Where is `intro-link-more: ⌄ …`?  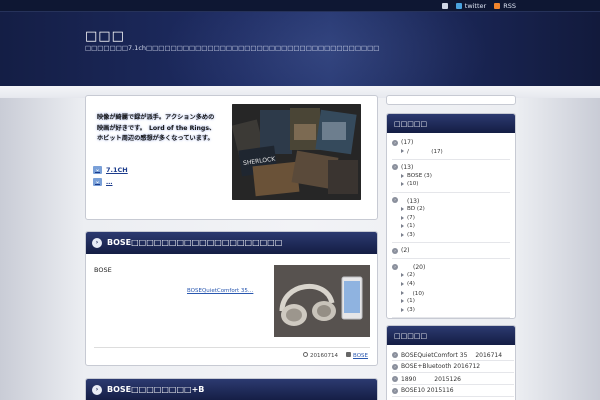 intro-link-more: ⌄ … is located at coordinates (110, 182).